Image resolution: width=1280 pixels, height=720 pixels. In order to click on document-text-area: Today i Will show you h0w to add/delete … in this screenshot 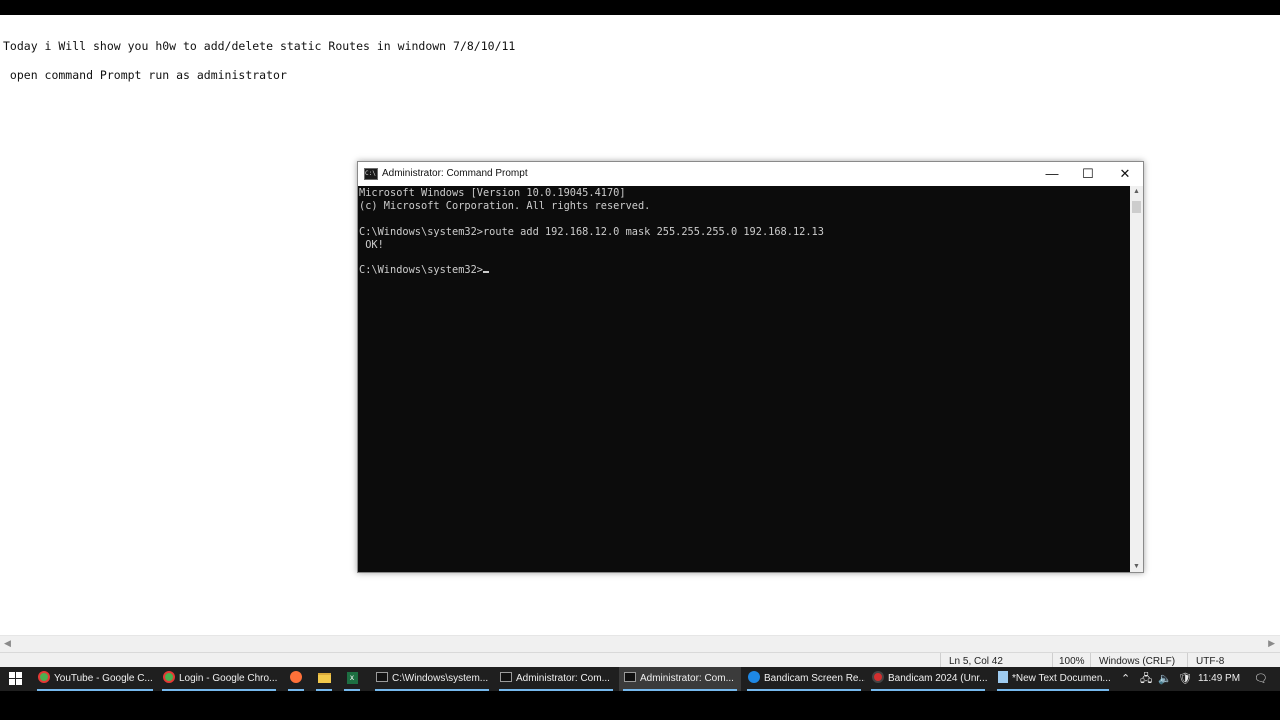, I will do `click(259, 61)`.